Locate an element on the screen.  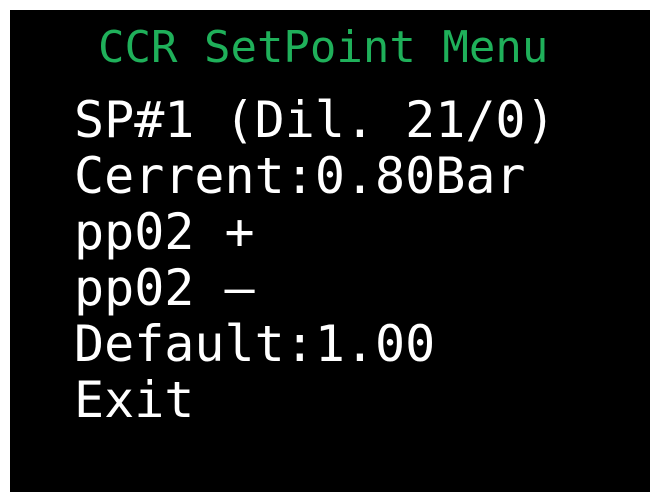
menu-title: CCR SetPoint Menu is located at coordinates (323, 47).